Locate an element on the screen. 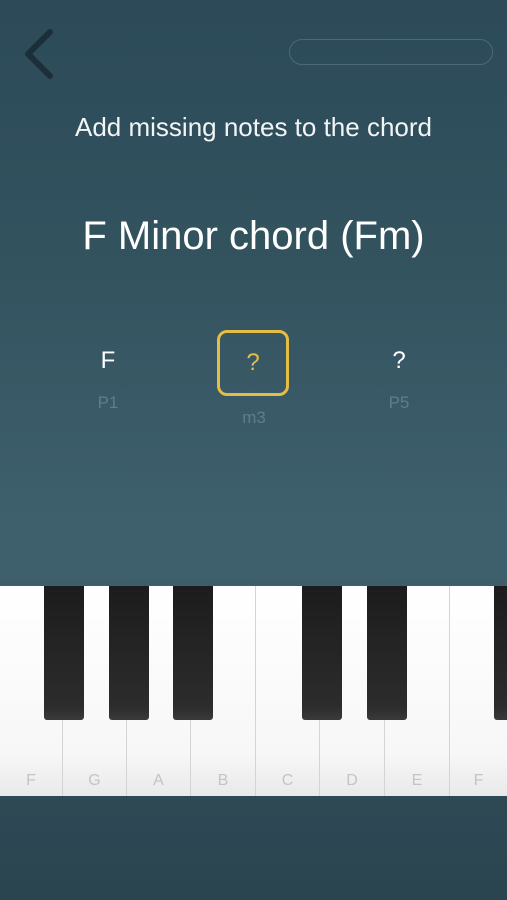 Image resolution: width=507 pixels, height=900 pixels. key-label: B is located at coordinates (223, 780).